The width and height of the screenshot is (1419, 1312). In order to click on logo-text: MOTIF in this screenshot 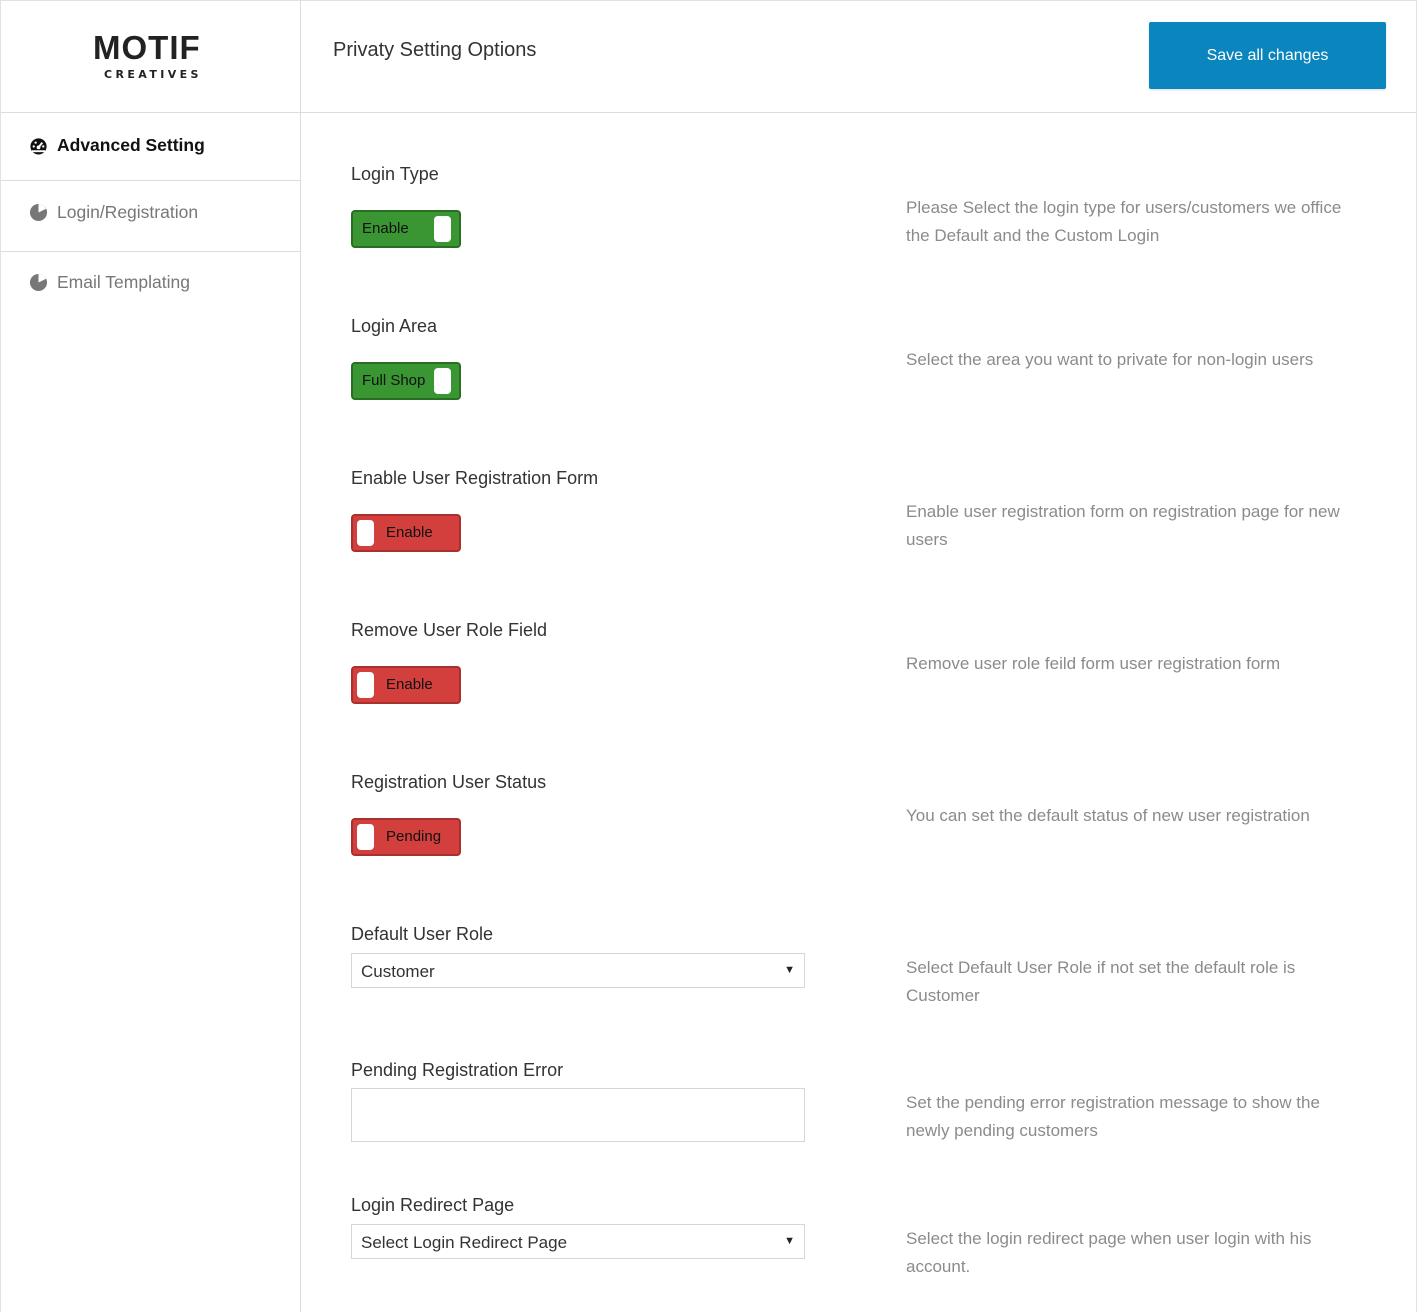, I will do `click(147, 47)`.